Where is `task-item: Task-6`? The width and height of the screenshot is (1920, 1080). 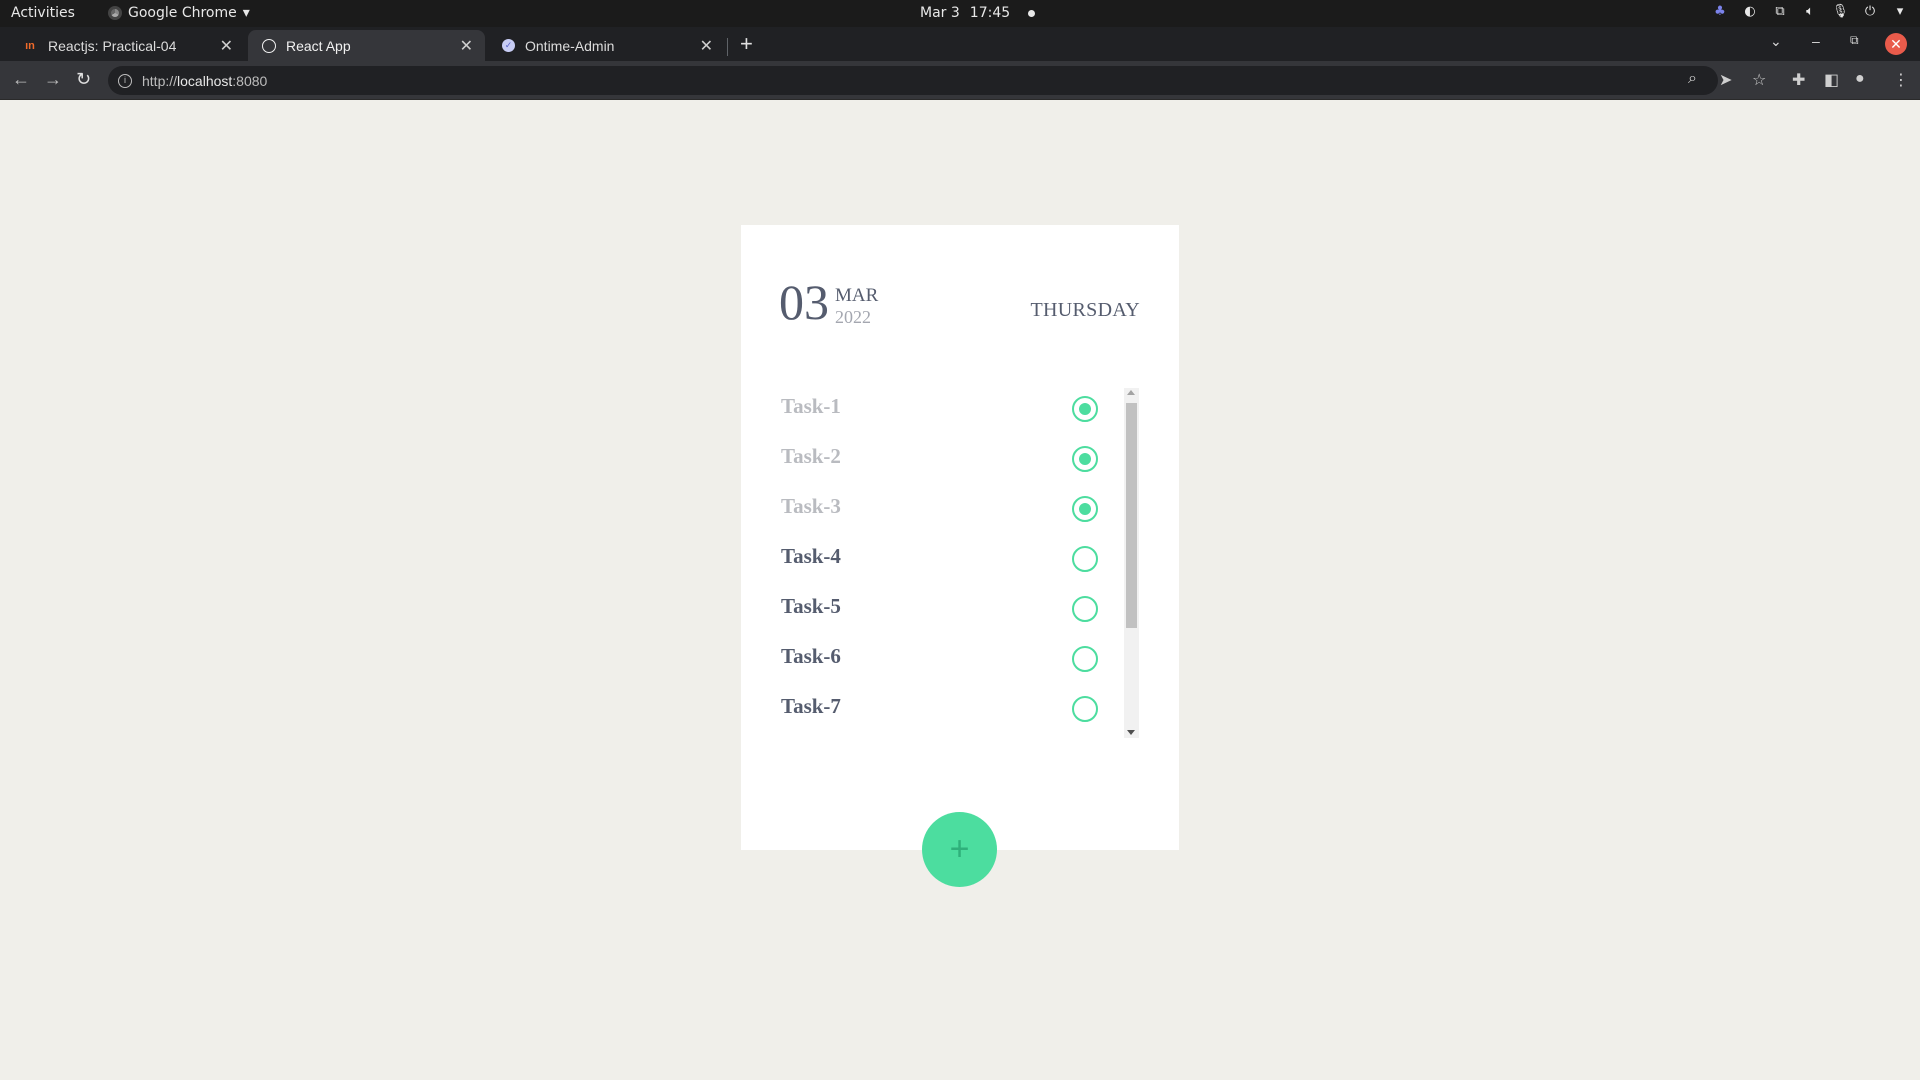
task-item: Task-6 is located at coordinates (954, 658).